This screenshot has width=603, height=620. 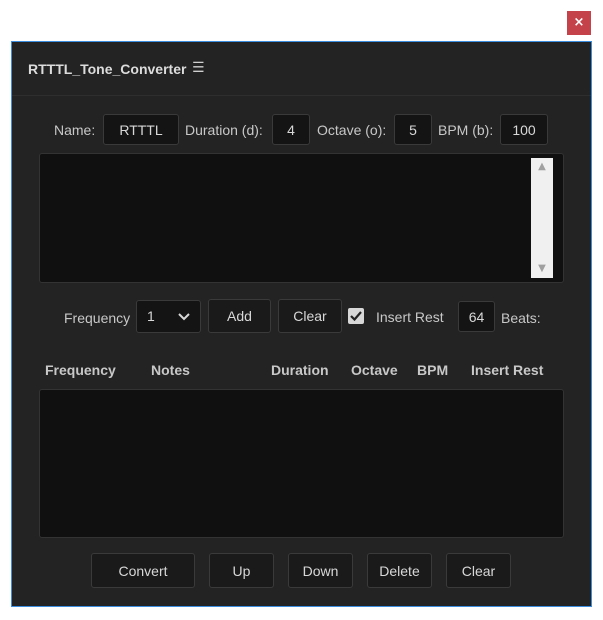 I want to click on beats-label: Beats:, so click(x=521, y=318).